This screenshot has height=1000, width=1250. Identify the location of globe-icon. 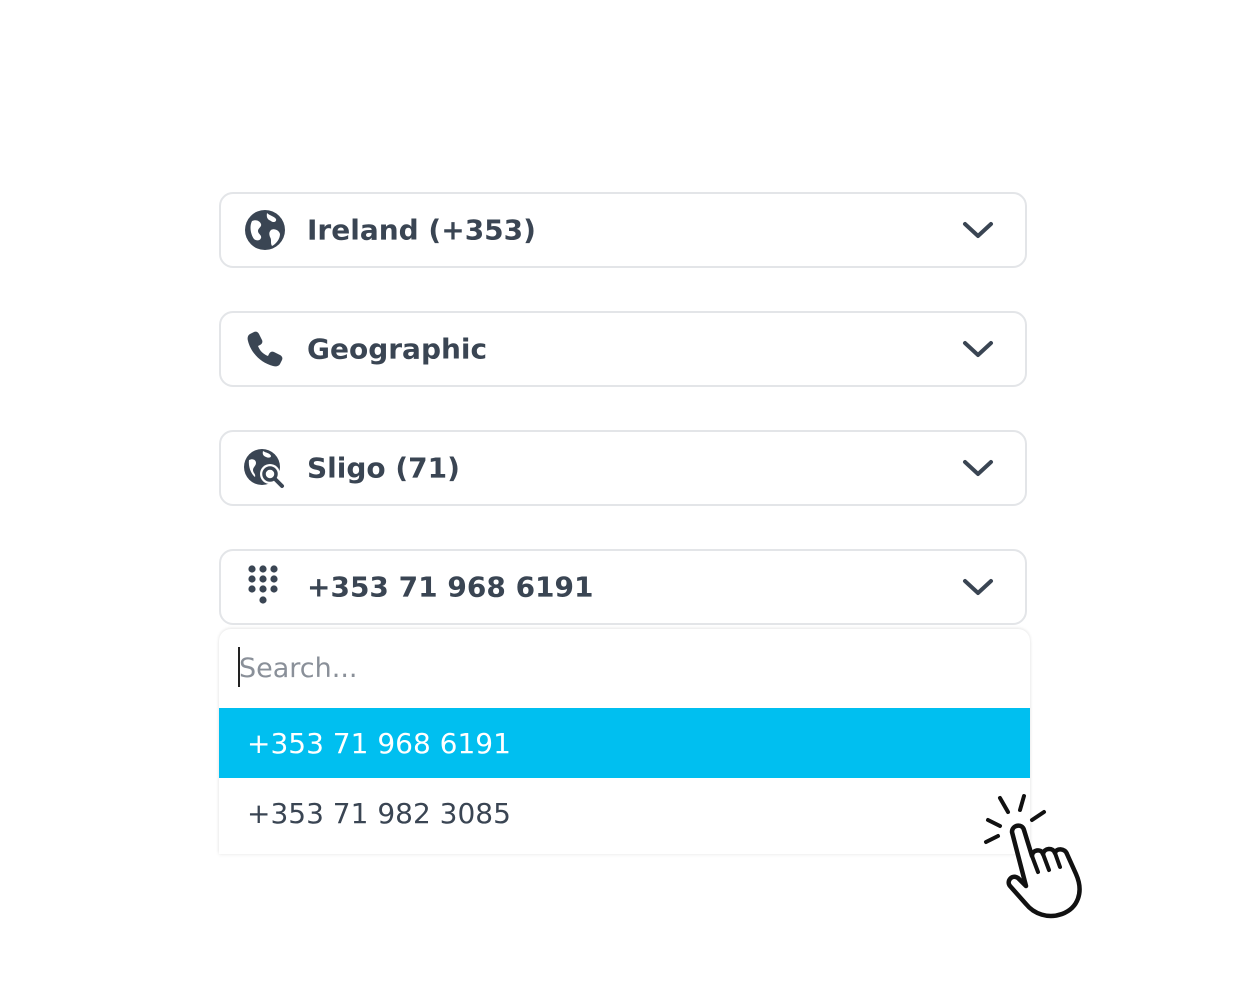
(265, 230).